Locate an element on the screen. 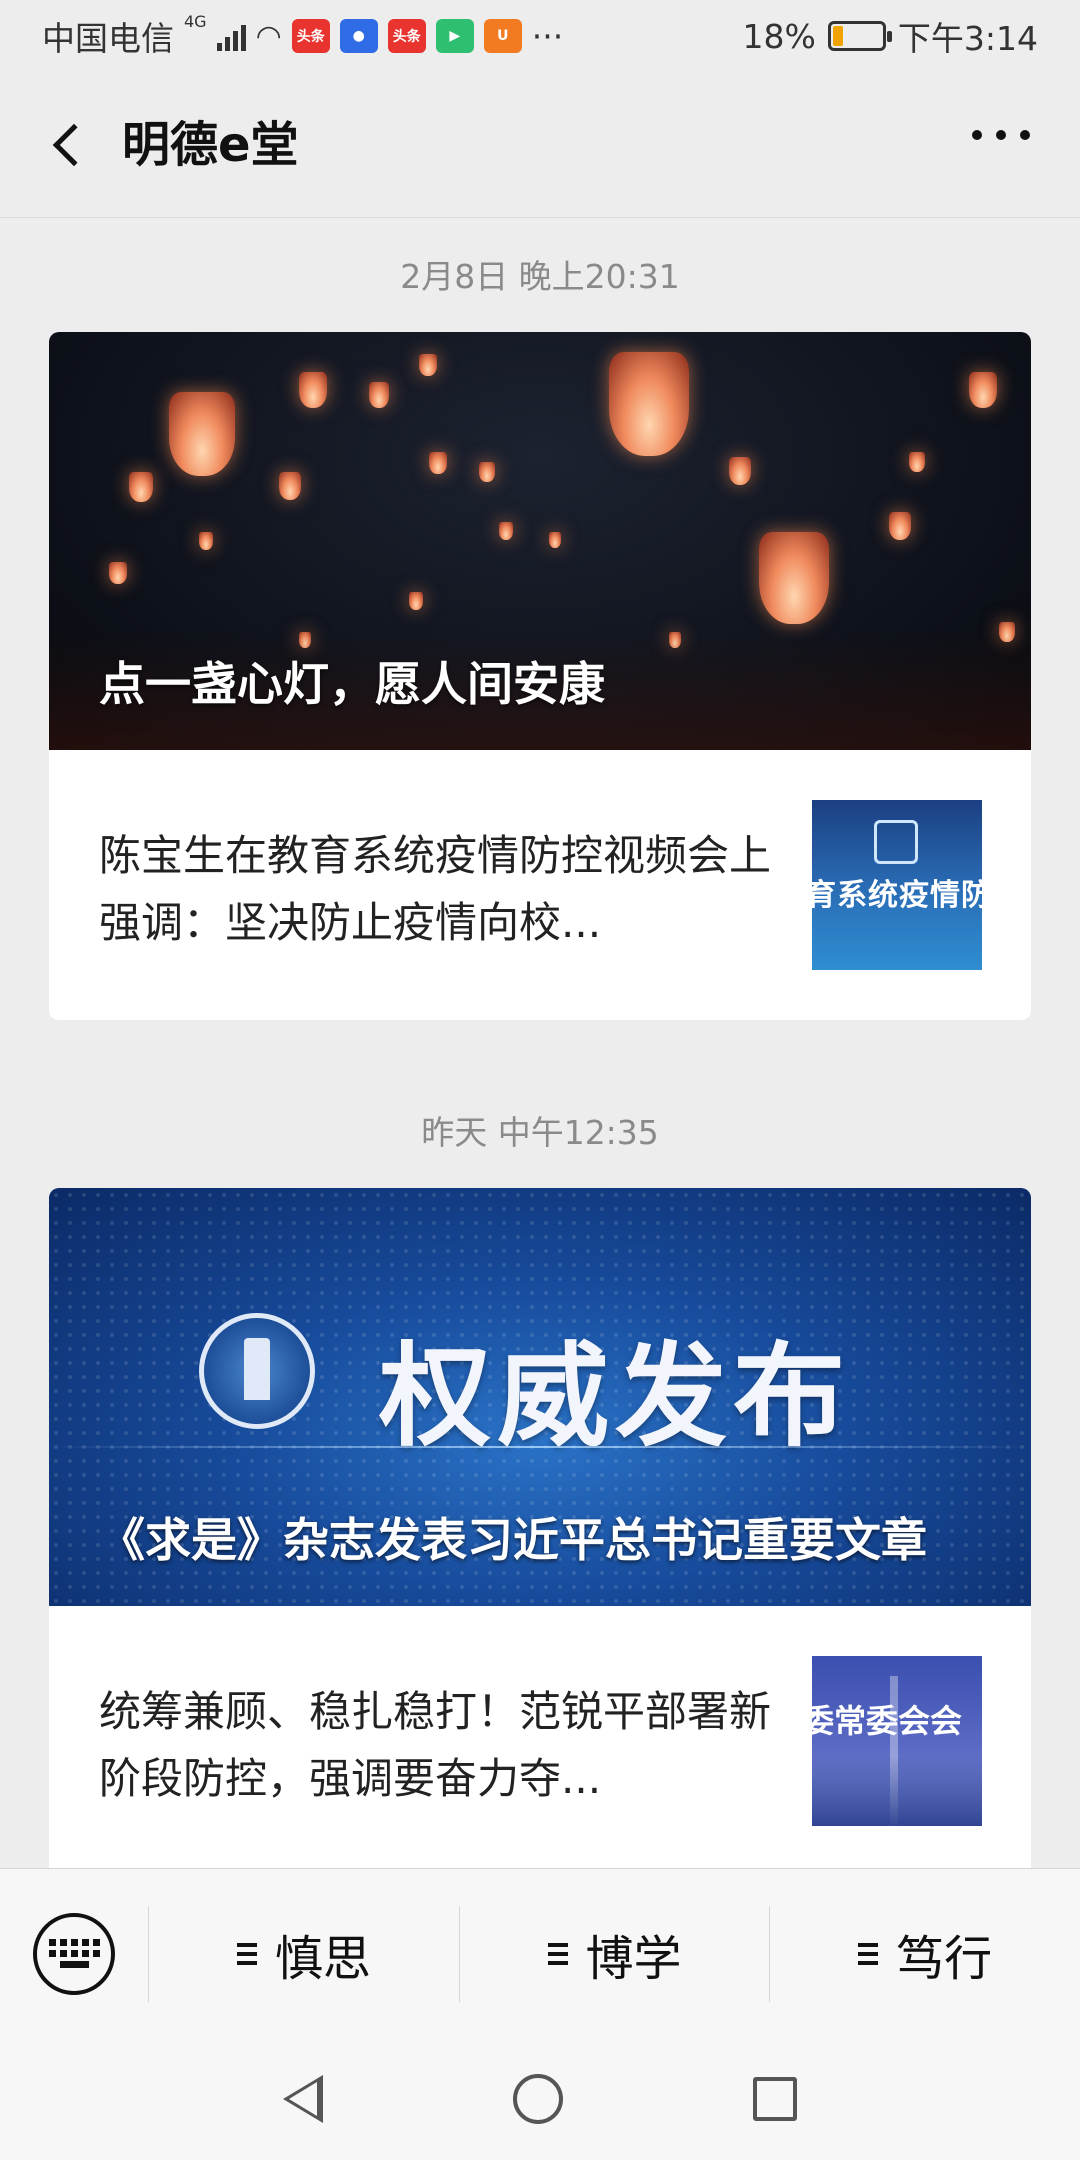  sub-article-thumbnail: 育系统疫情防 is located at coordinates (897, 885).